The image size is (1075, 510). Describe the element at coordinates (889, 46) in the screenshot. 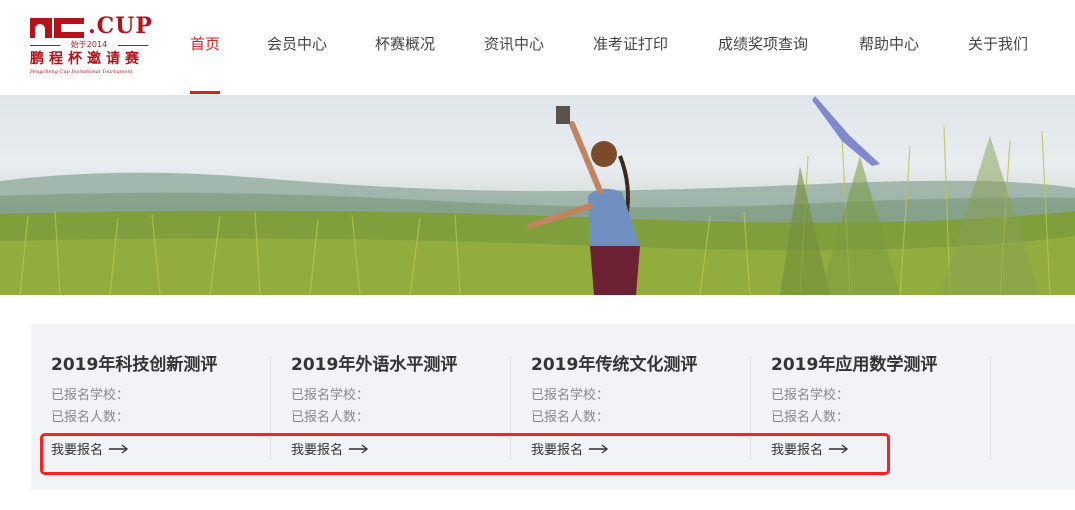

I see `nav-item-help-center: 帮助中心` at that location.